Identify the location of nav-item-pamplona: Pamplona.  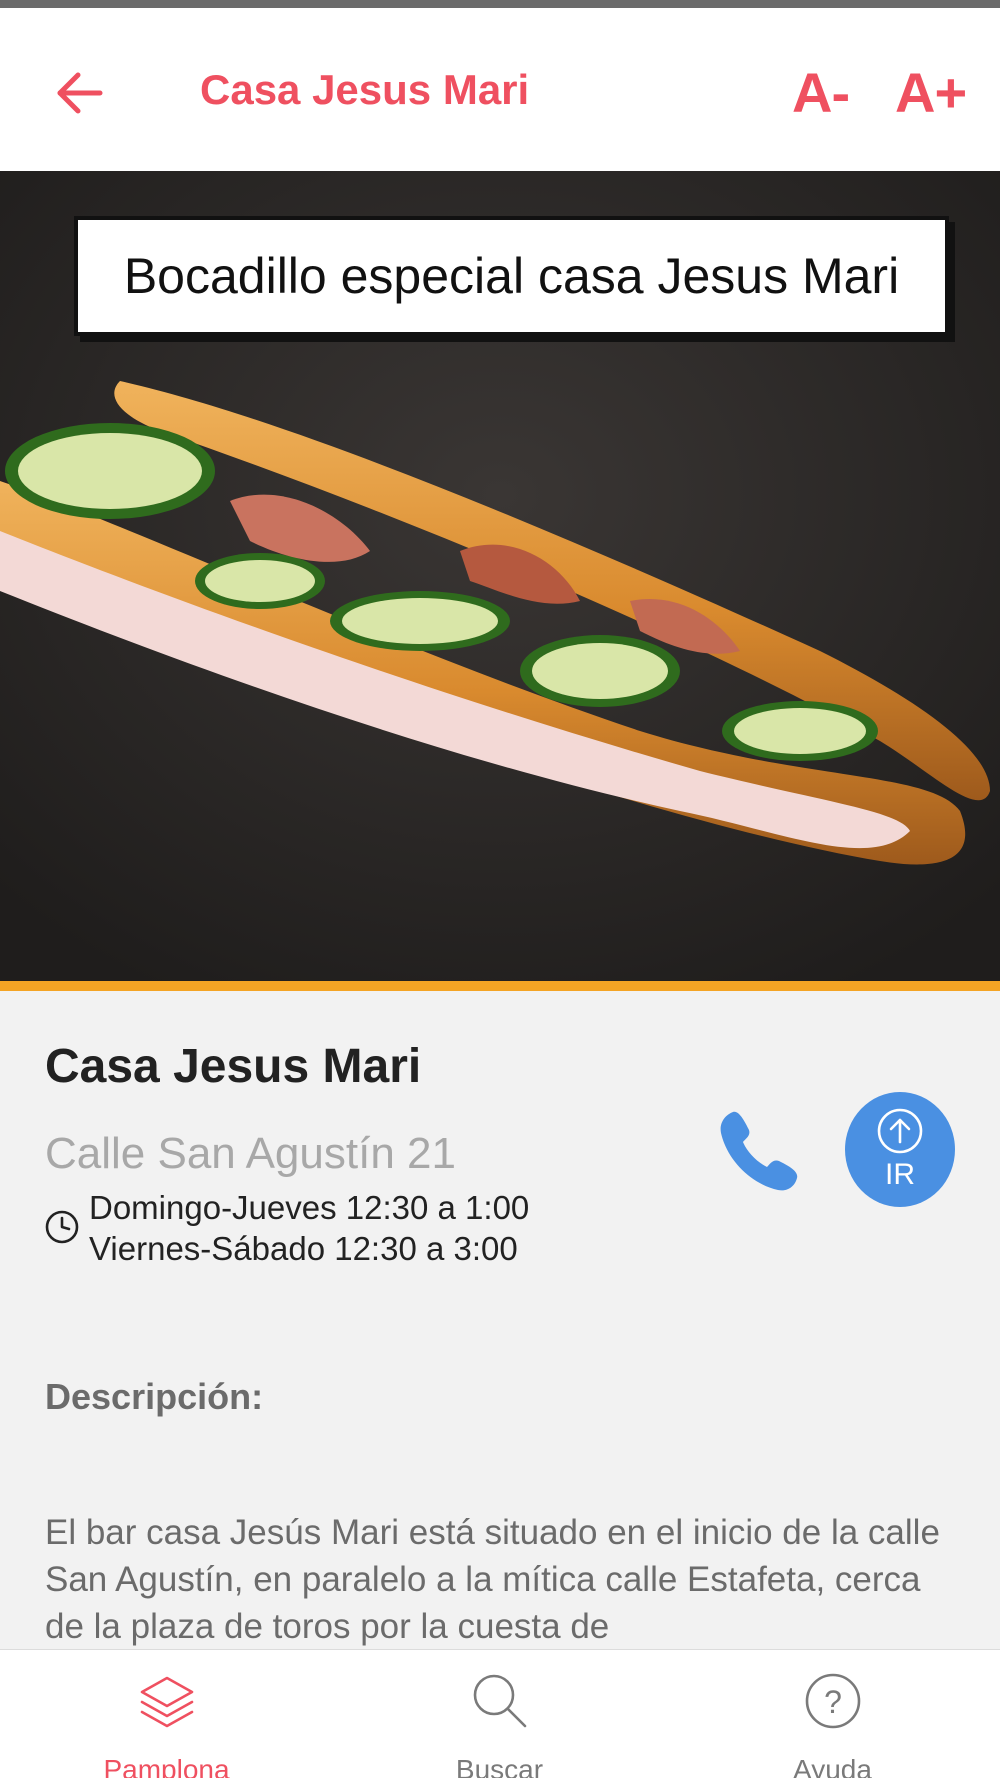
(166, 1714).